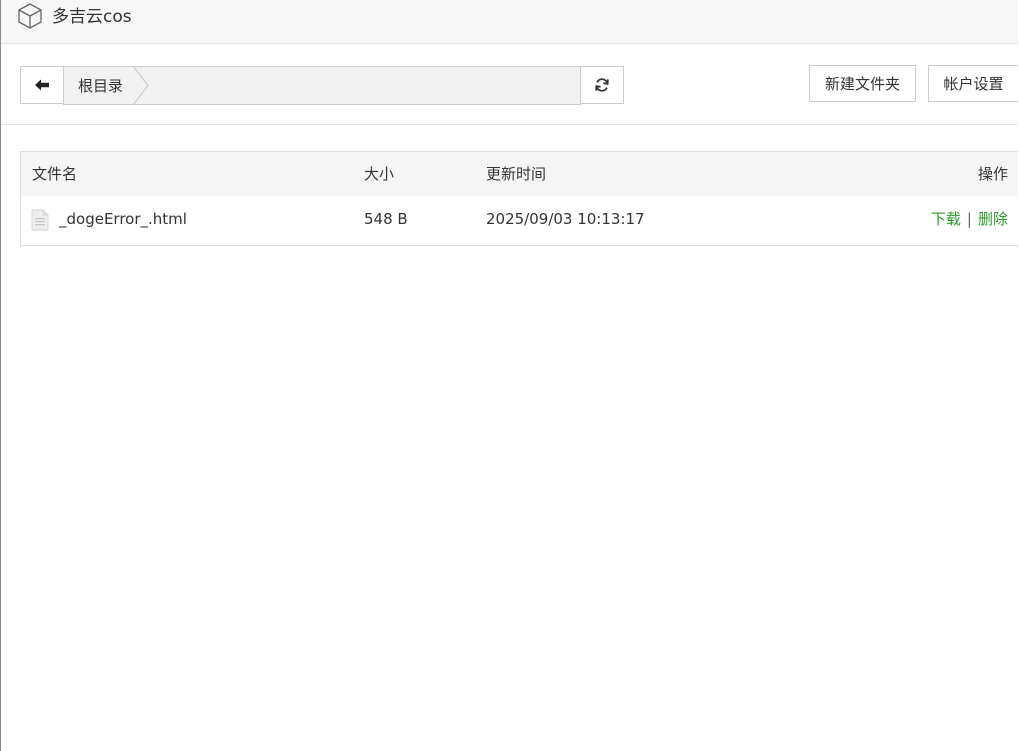  I want to click on toolbar: 根目录 新建文件夹 帐户设置, so click(509, 85).